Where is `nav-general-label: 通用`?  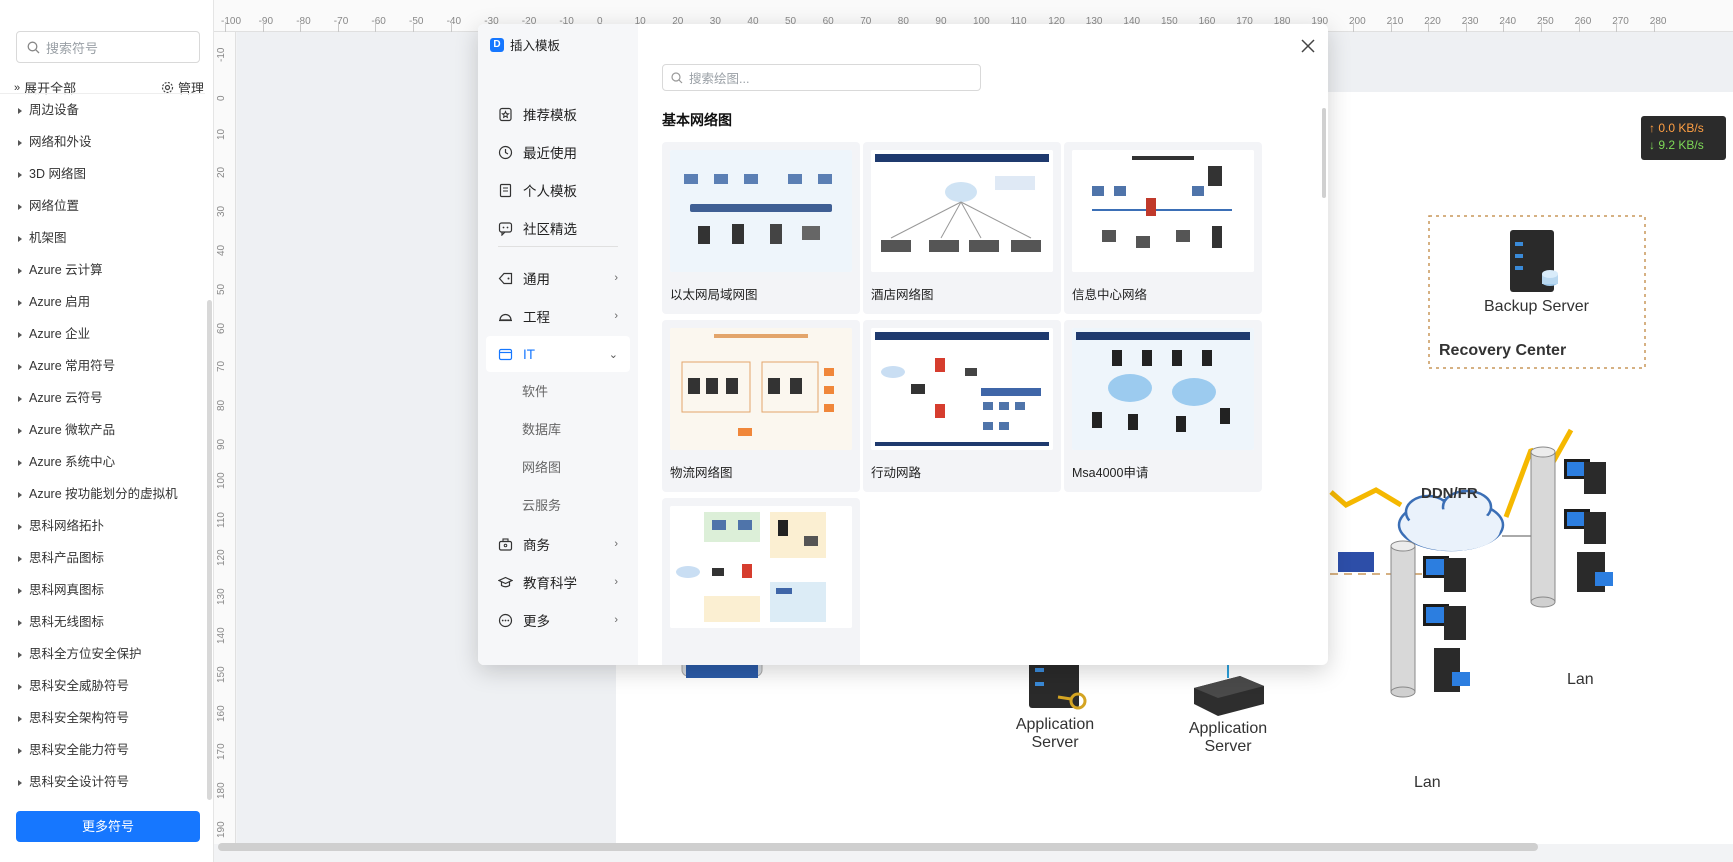
nav-general-label: 通用 is located at coordinates (536, 279).